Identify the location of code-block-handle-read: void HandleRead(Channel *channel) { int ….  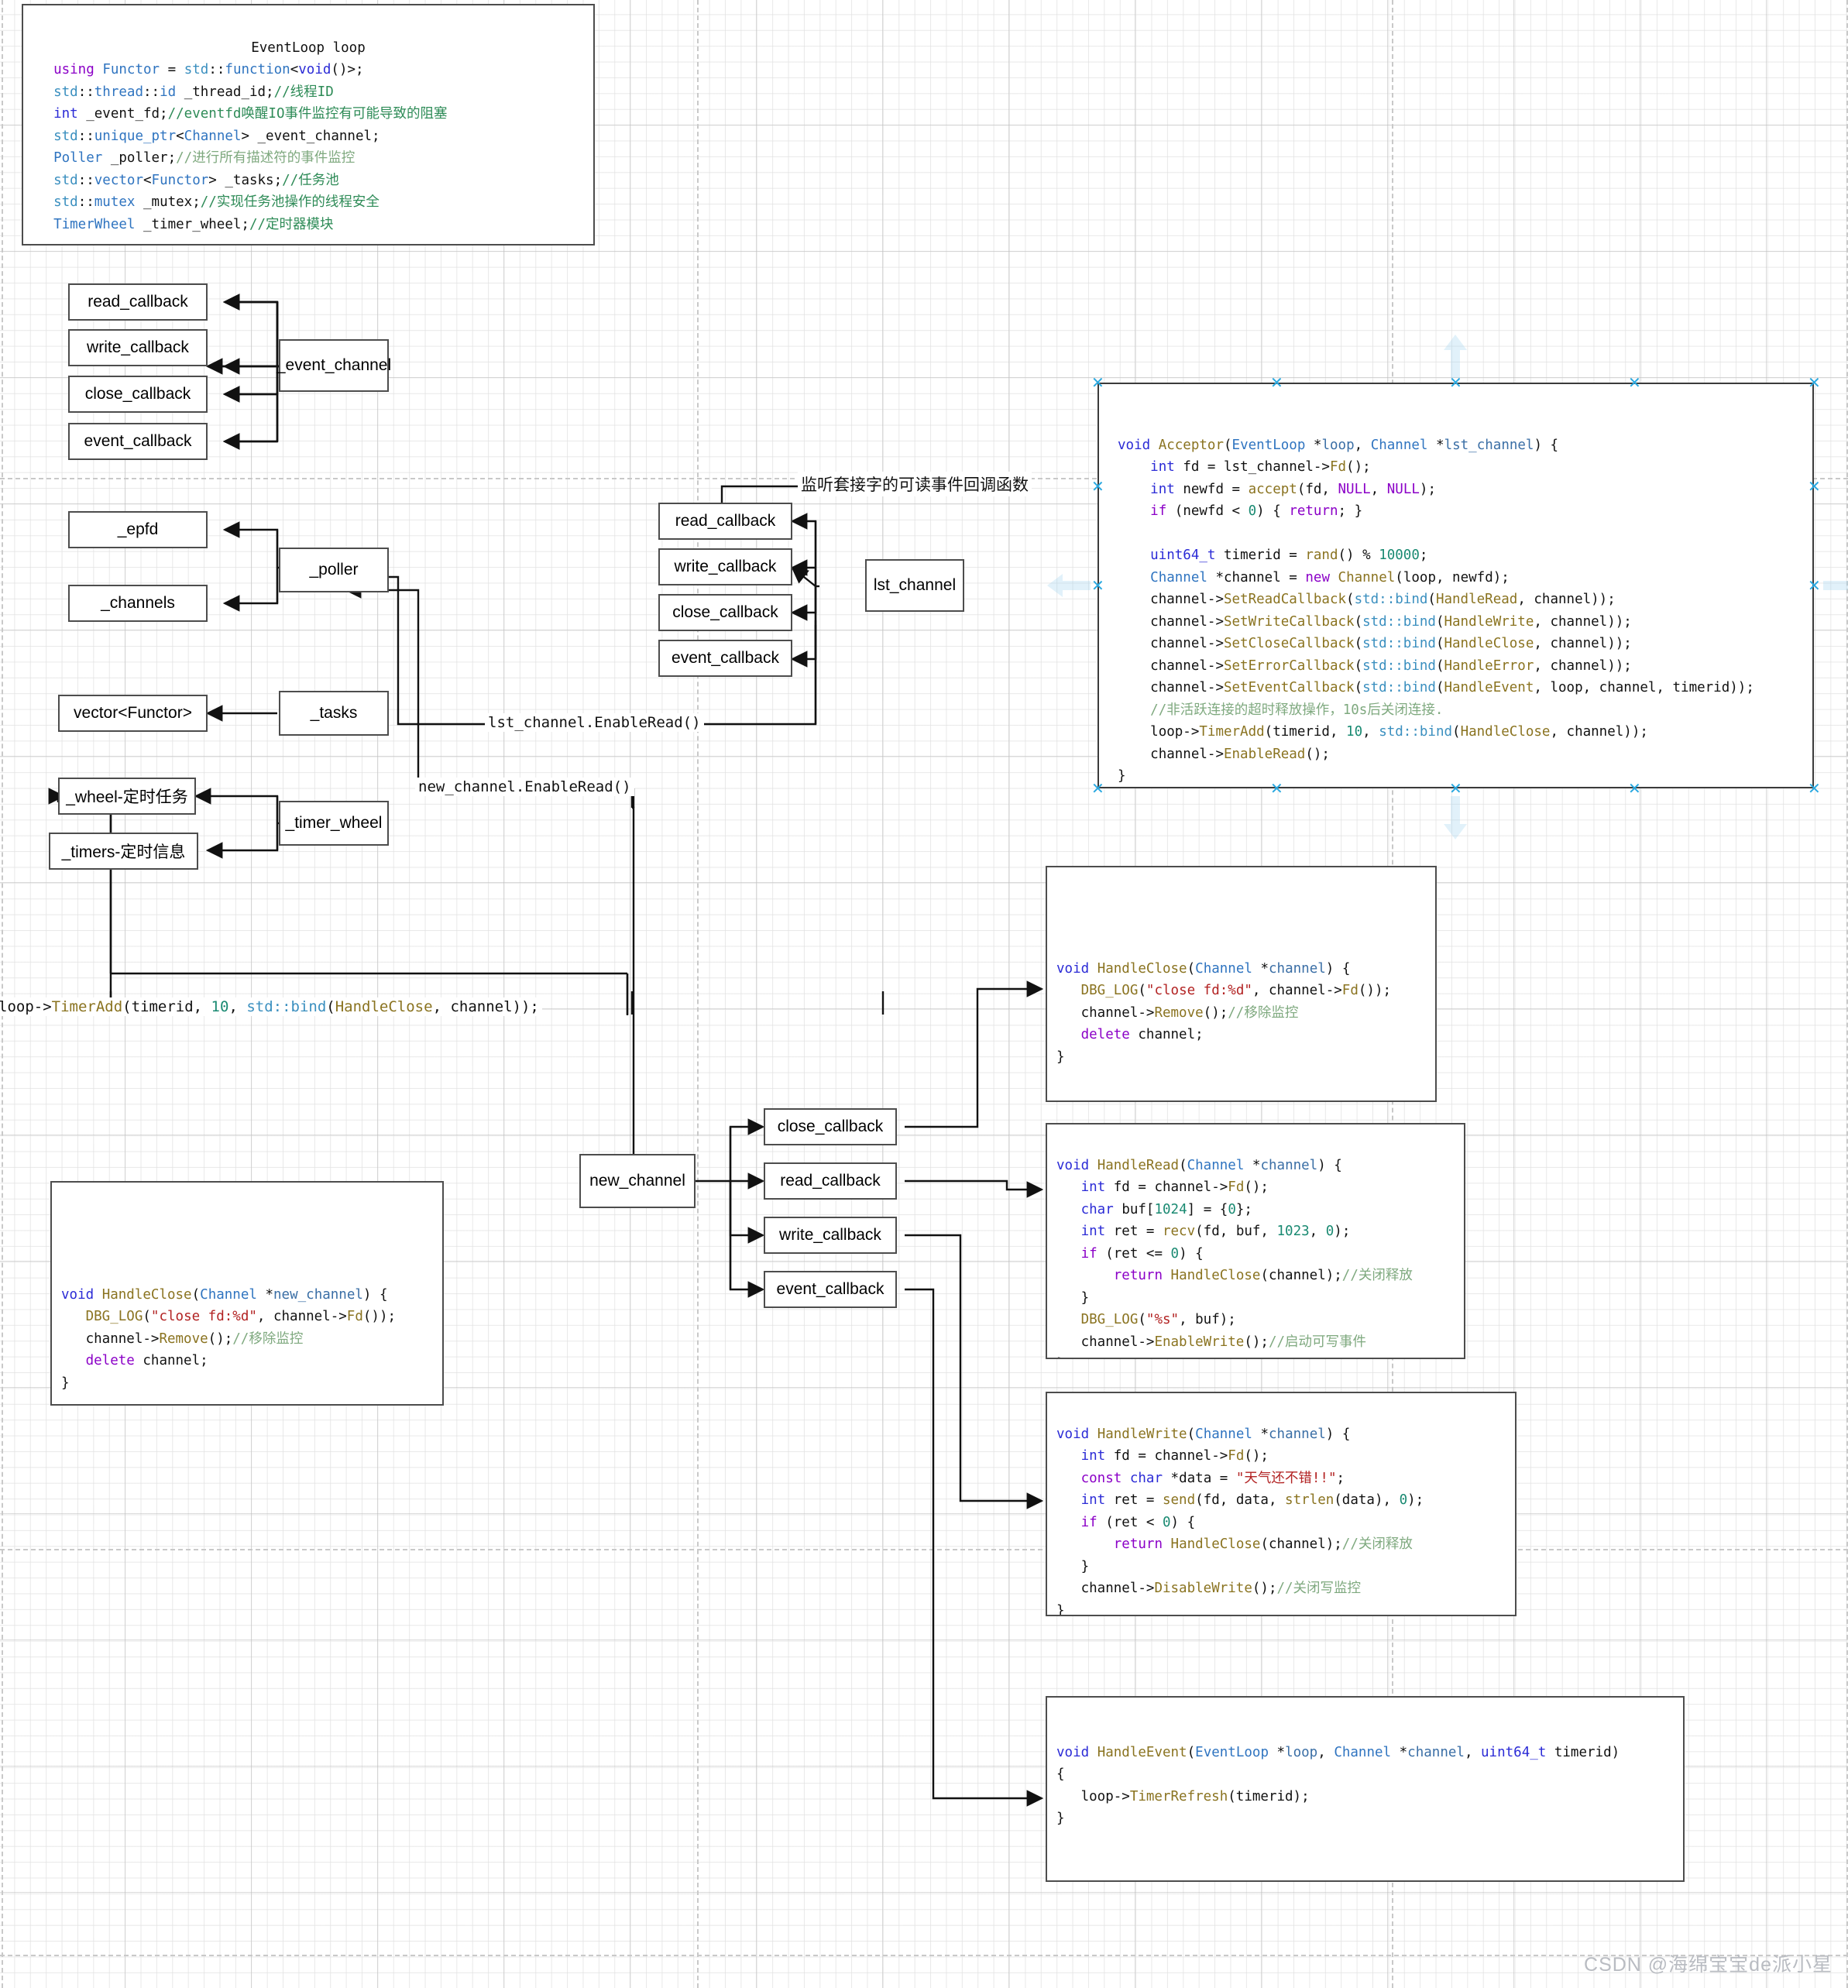
(1255, 1241).